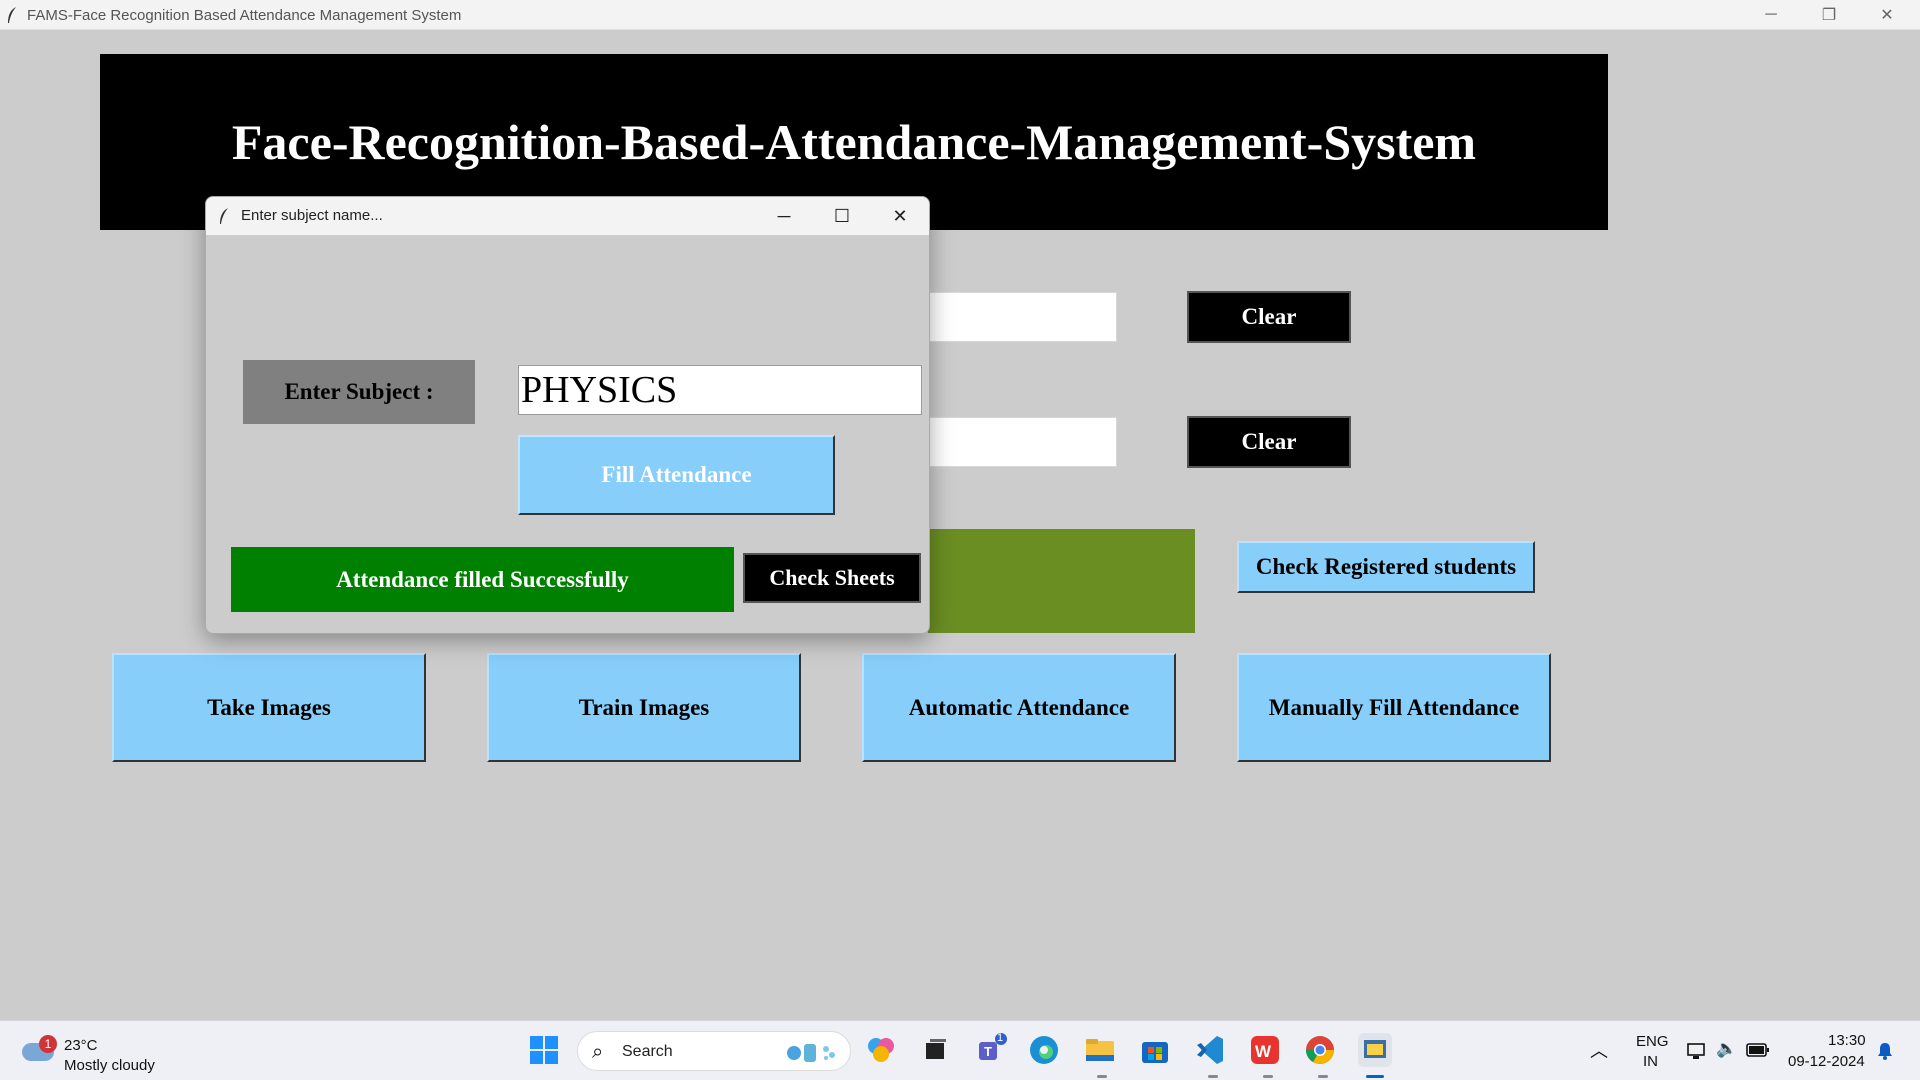 The image size is (1920, 1080). Describe the element at coordinates (832, 578) in the screenshot. I see `check-sheets-button: Check Sheets` at that location.